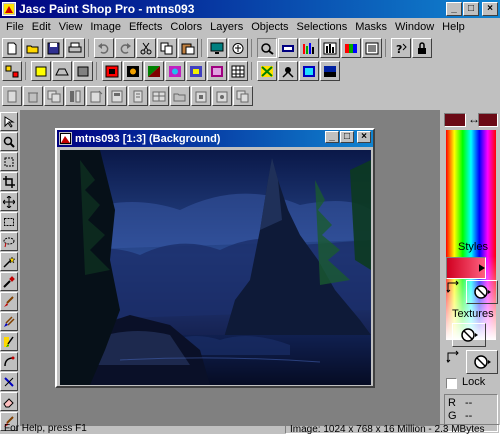  Describe the element at coordinates (469, 416) in the screenshot. I see `g-value: --` at that location.